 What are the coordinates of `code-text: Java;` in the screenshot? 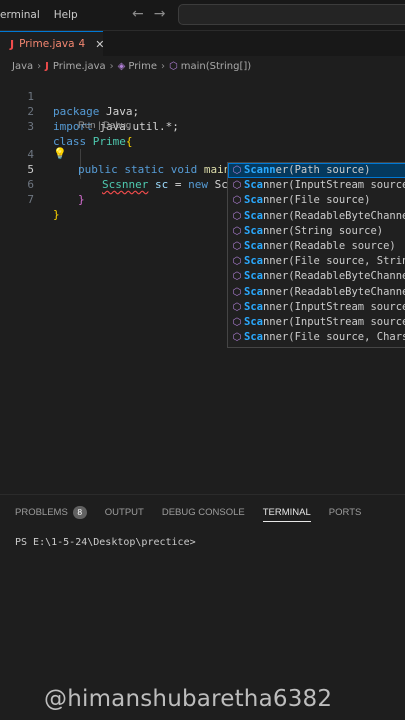 It's located at (119, 111).